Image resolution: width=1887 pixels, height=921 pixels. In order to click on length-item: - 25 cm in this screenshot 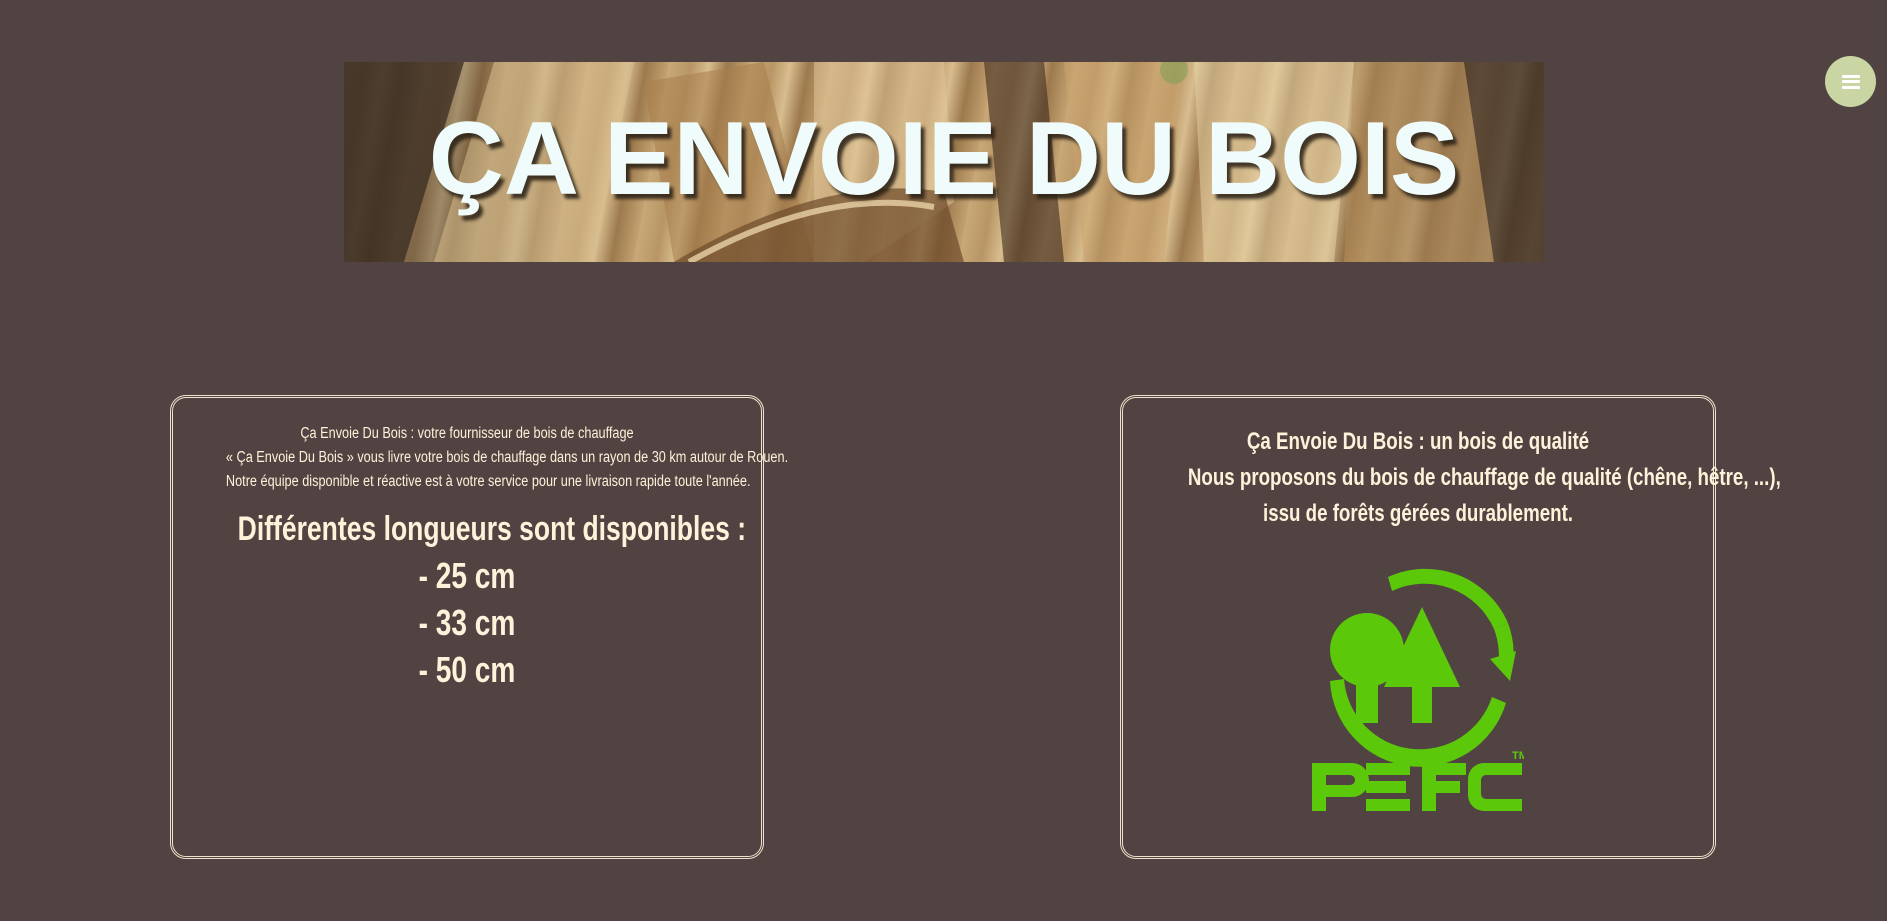, I will do `click(467, 575)`.